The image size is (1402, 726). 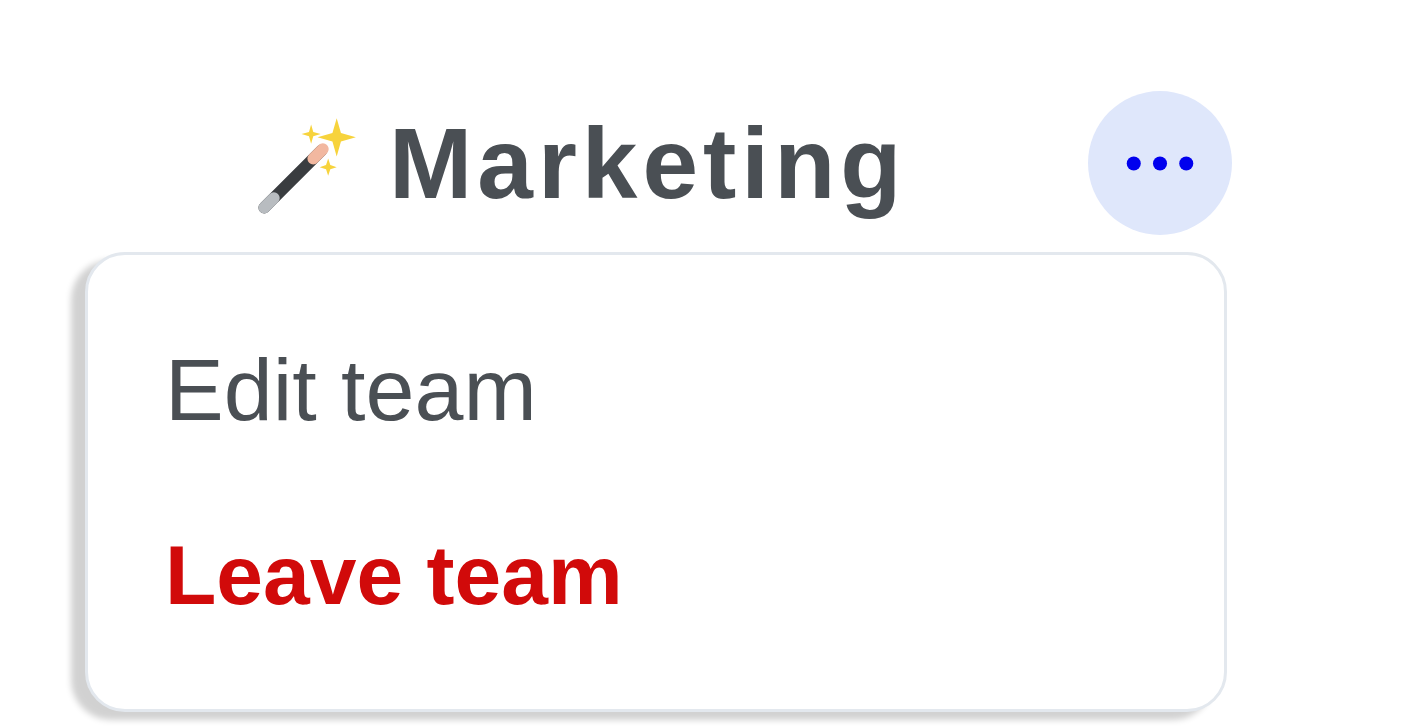 I want to click on menu-item: Edit team, so click(x=351, y=390).